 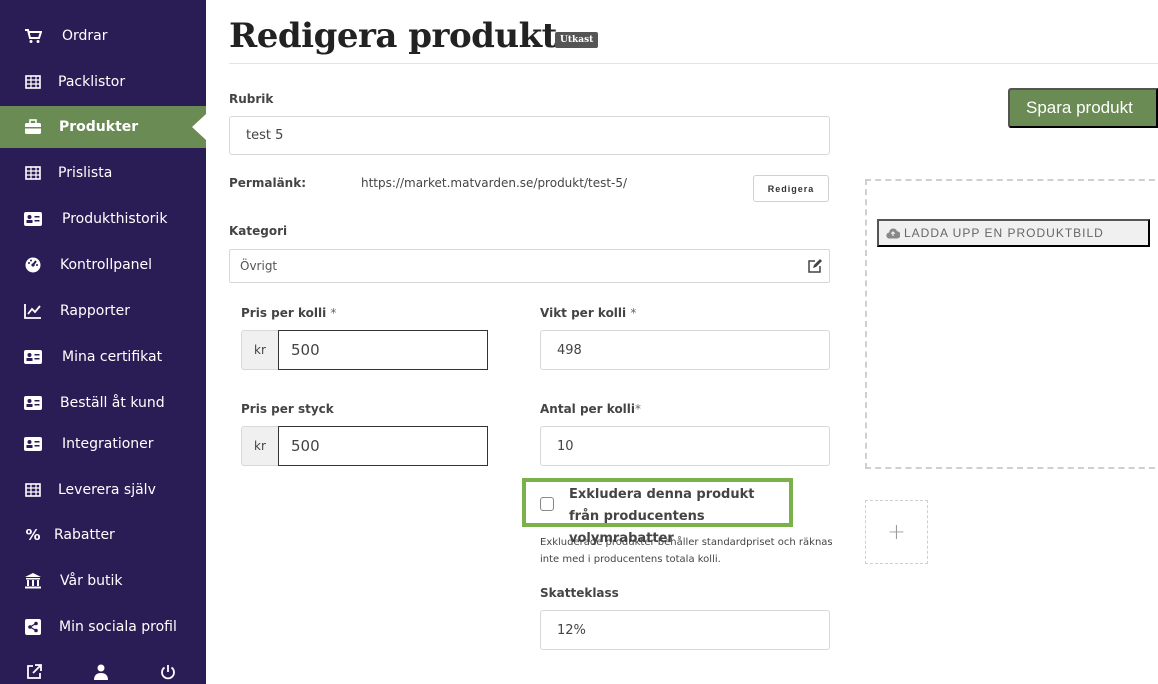 What do you see at coordinates (265, 135) in the screenshot?
I see `rubrik-value: test 5` at bounding box center [265, 135].